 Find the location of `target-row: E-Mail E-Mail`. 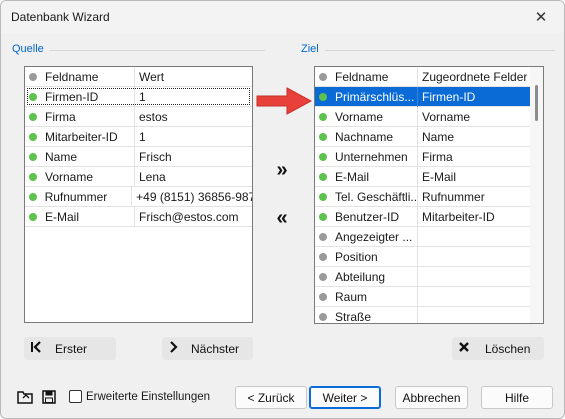

target-row: E-Mail E-Mail is located at coordinates (429, 176).